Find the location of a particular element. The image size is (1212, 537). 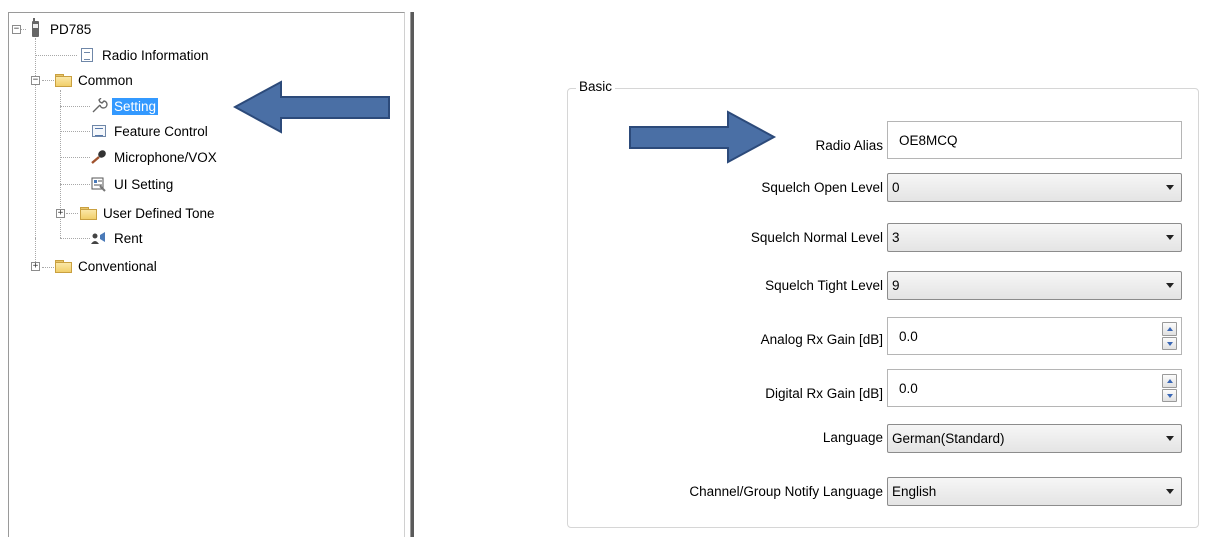

tree-item-pd785: PD785 is located at coordinates (59, 28).